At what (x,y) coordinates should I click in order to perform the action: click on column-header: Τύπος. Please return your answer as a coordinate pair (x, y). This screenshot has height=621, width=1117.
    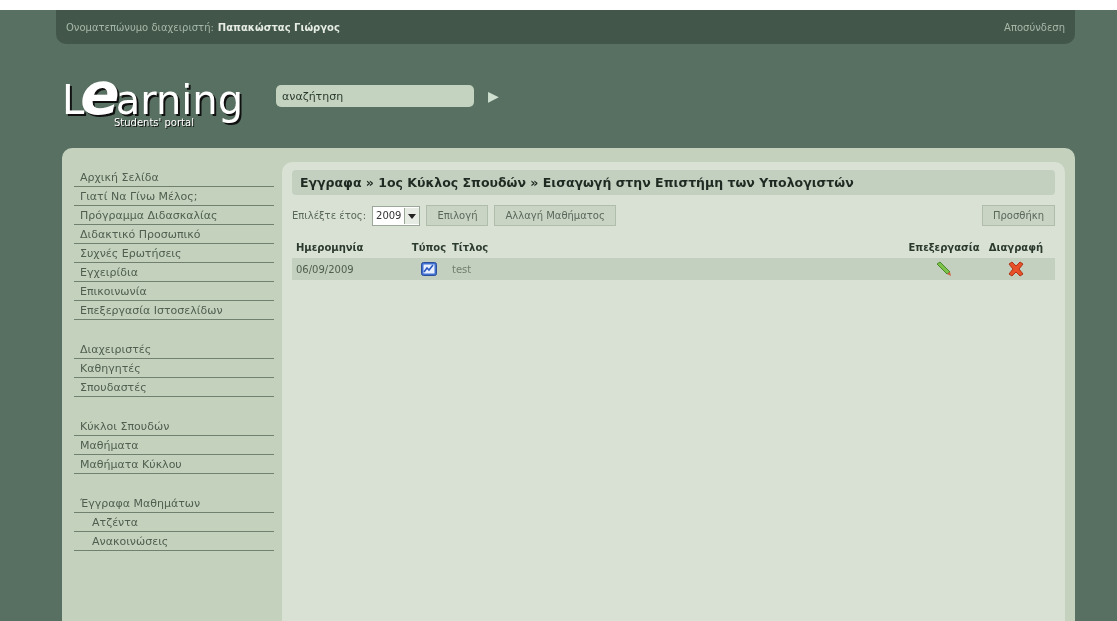
    Looking at the image, I should click on (429, 247).